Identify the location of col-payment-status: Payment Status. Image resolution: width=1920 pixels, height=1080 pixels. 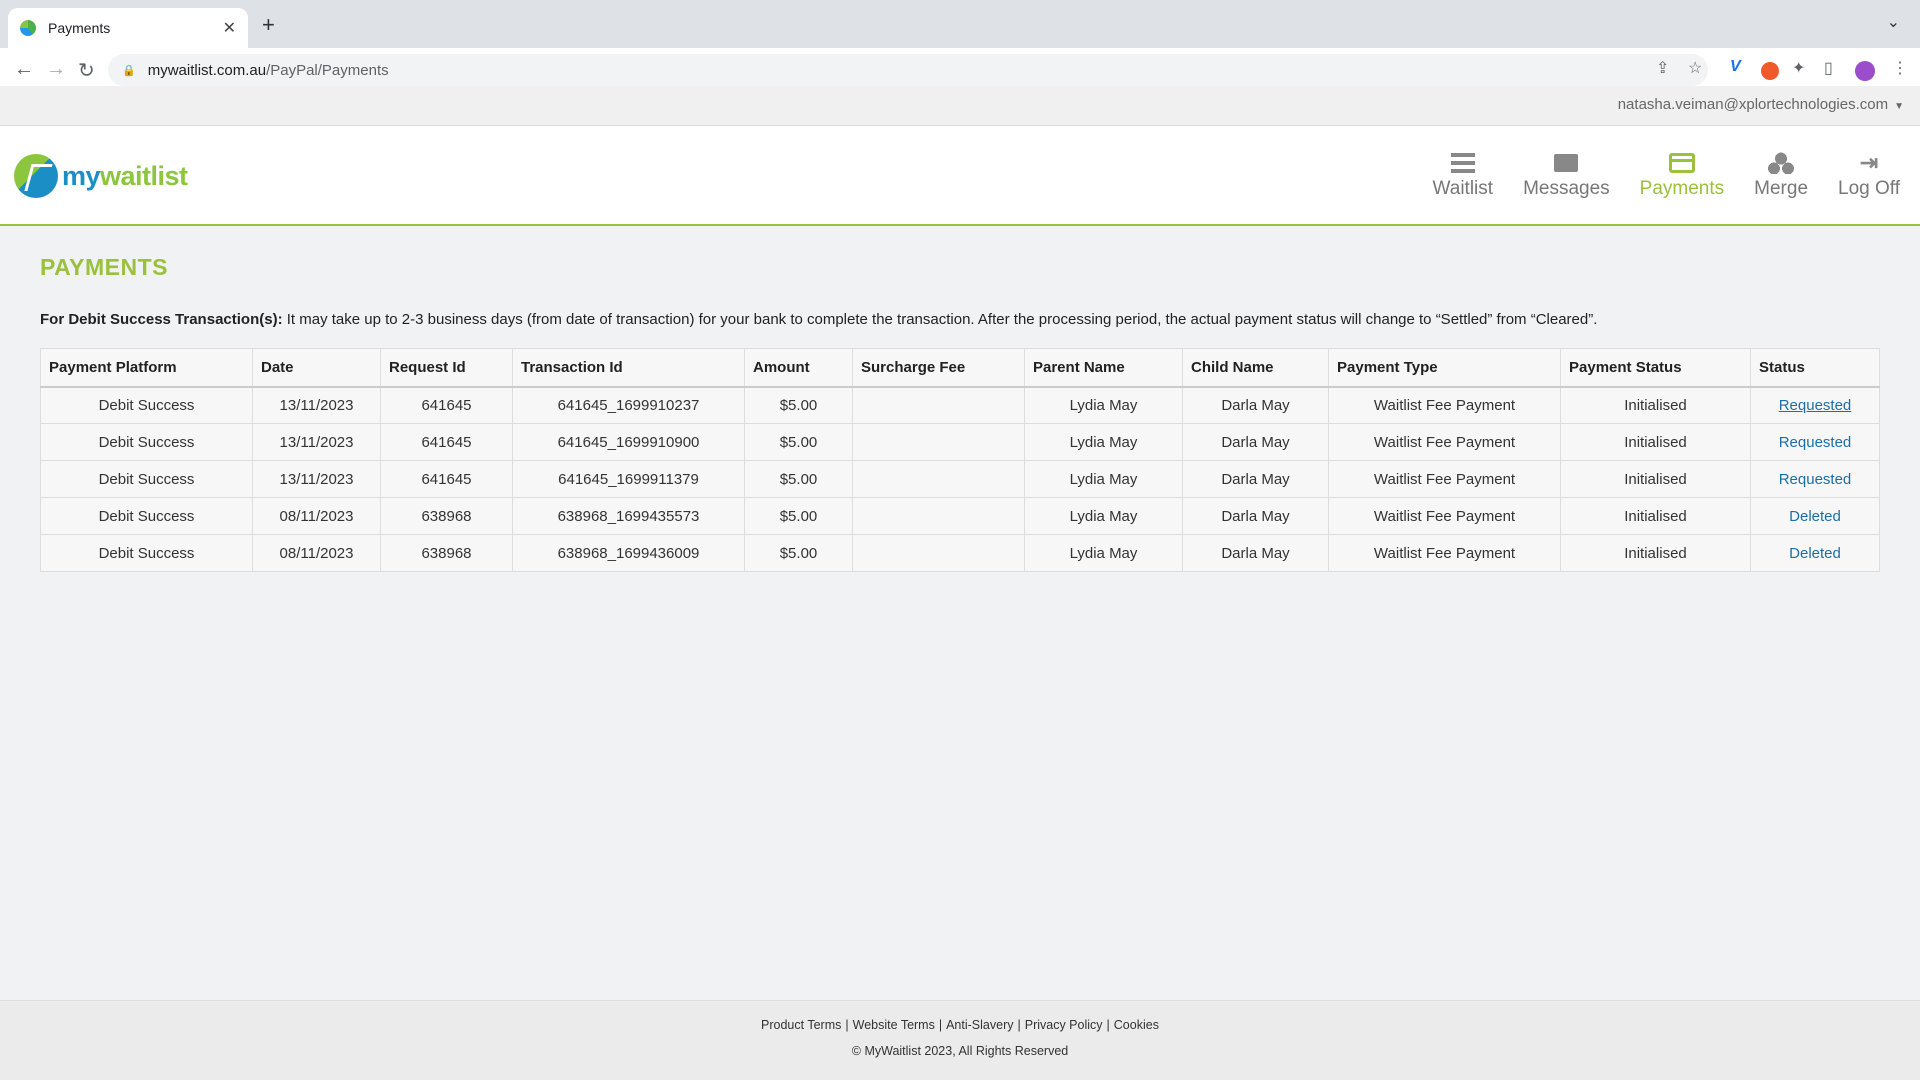
(1655, 368).